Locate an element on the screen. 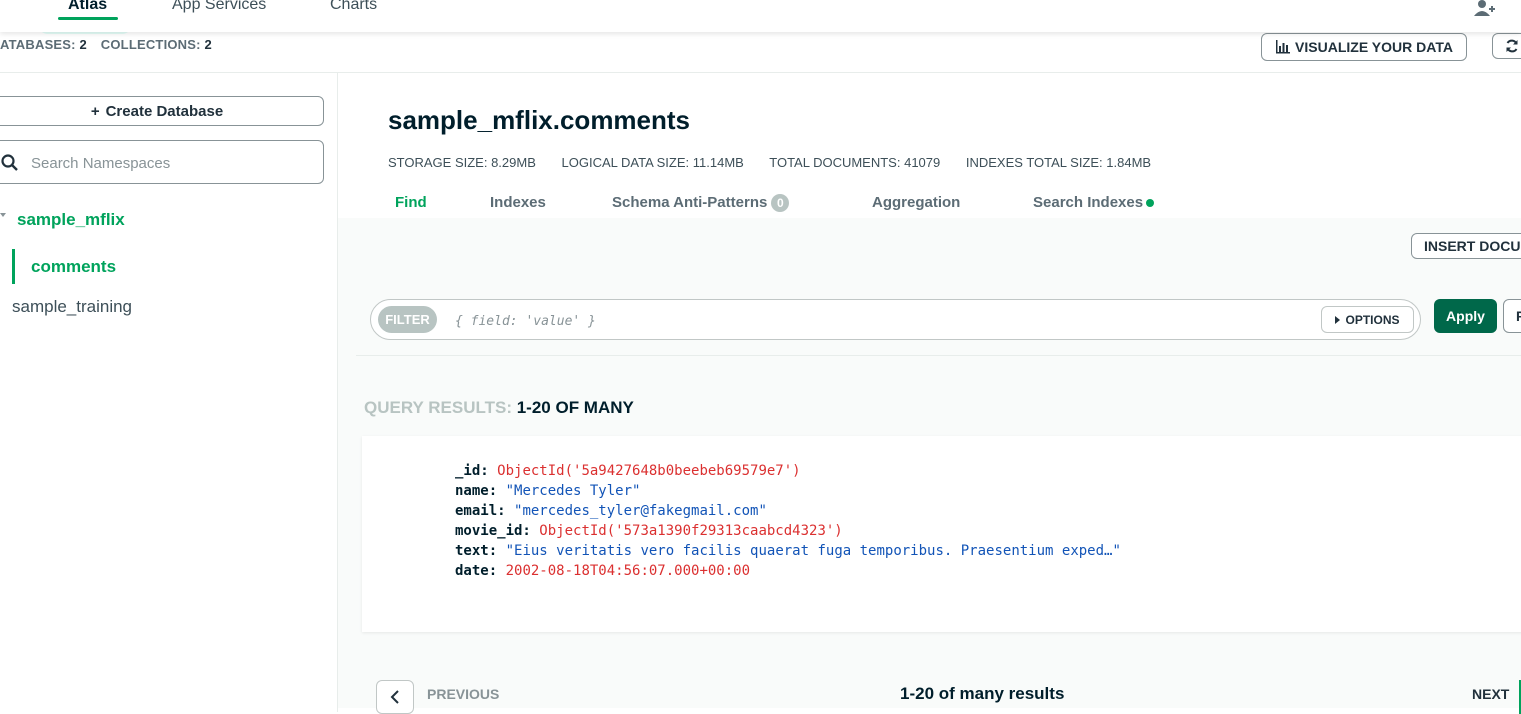  caret-right-icon is located at coordinates (1338, 319).